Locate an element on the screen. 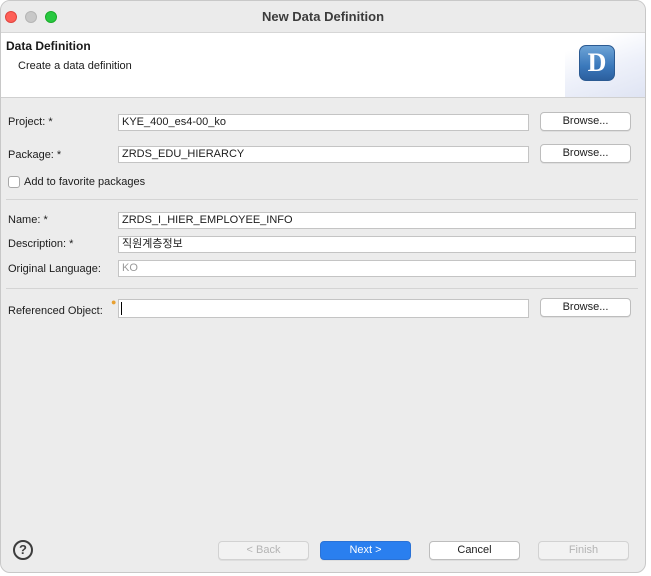  title-bar: New Data Definition is located at coordinates (323, 17).